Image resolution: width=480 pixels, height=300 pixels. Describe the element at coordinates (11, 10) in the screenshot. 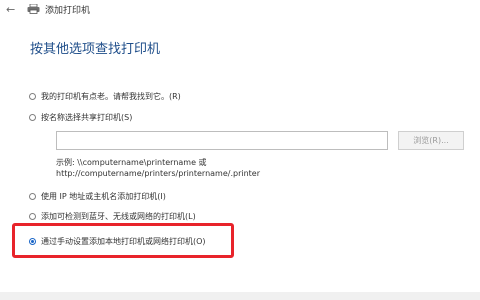

I see `back-arrow-icon: ←` at that location.